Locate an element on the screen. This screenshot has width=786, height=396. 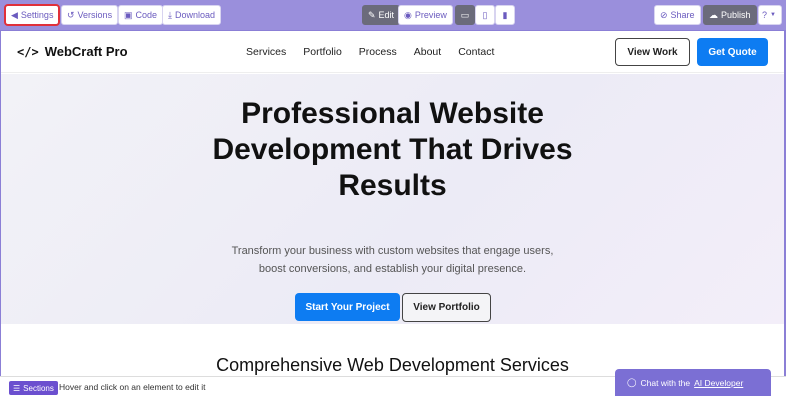
cloud-upload-icon: ☁ is located at coordinates (713, 14).